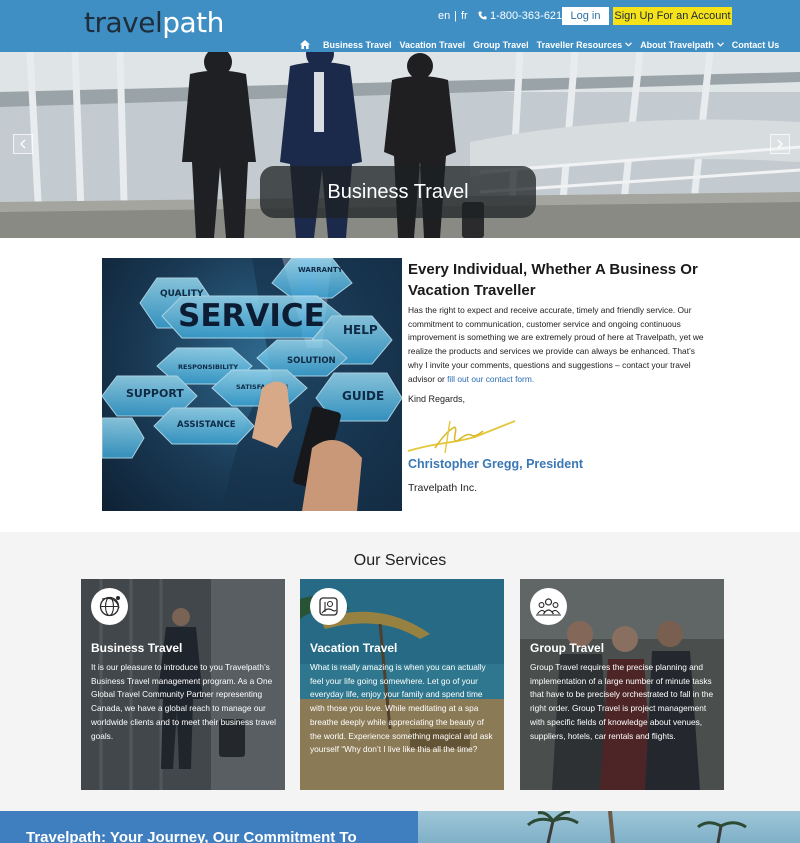 This screenshot has width=800, height=843. I want to click on slider-prev-button, so click(23, 144).